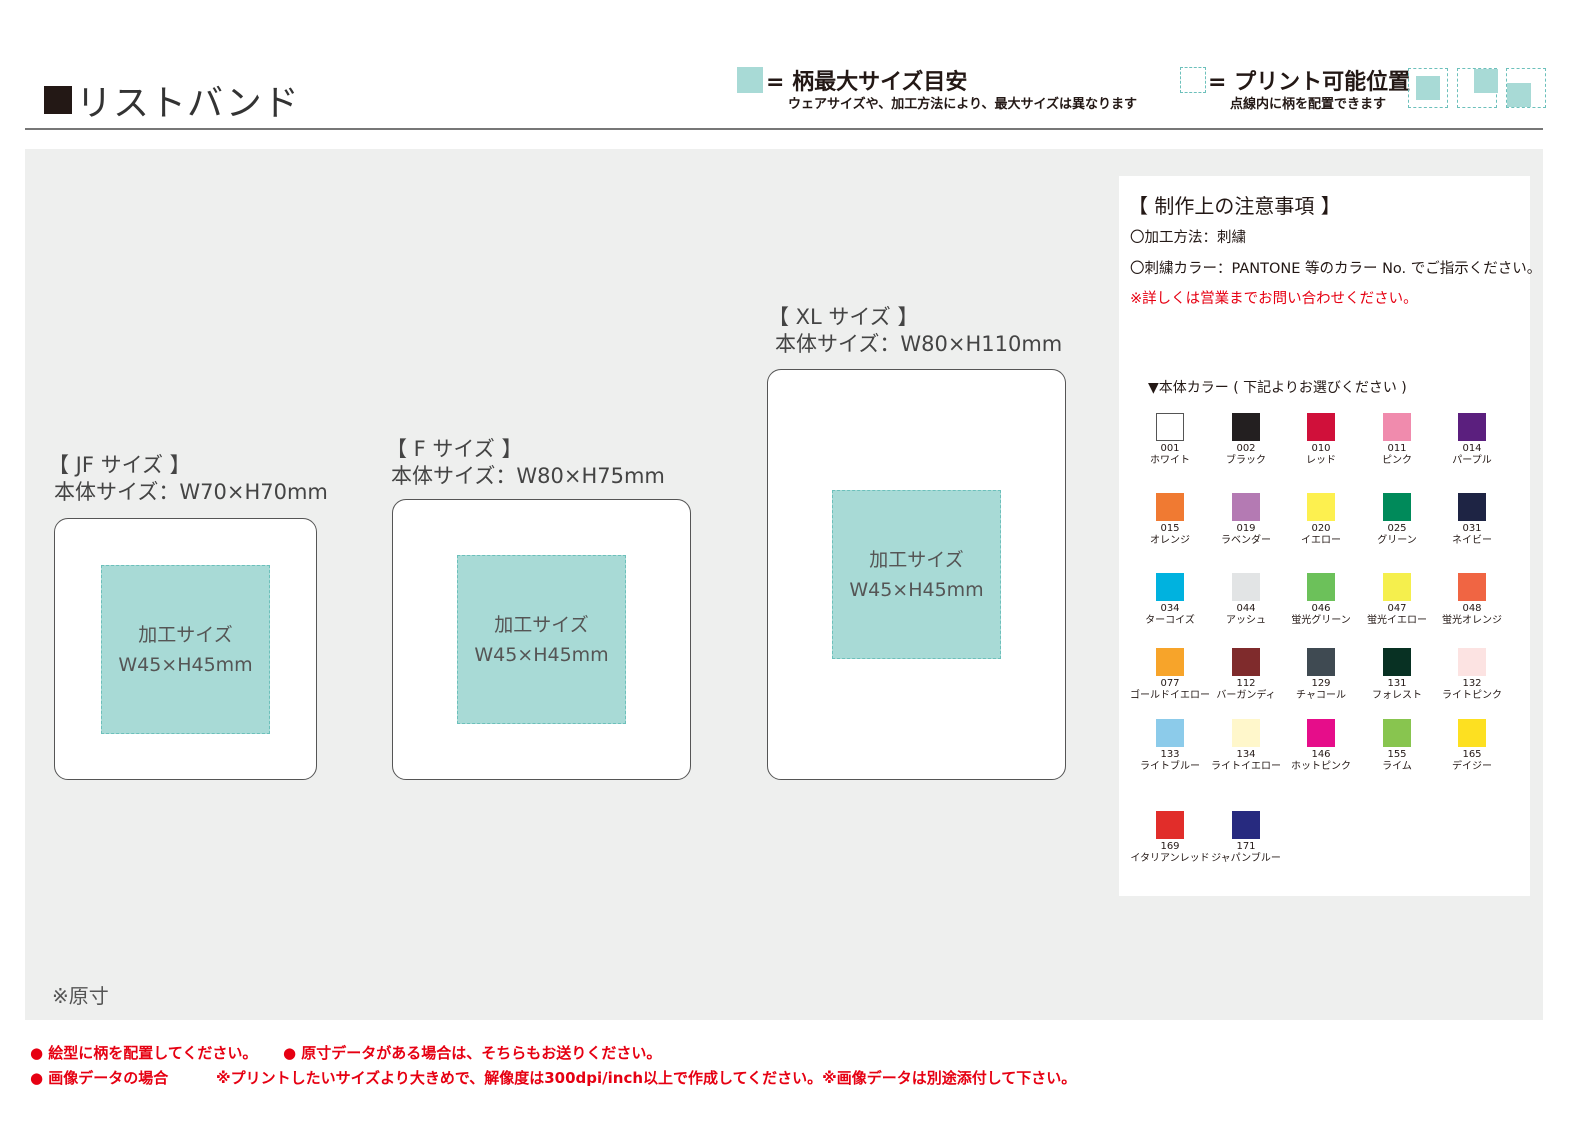 The height and width of the screenshot is (1122, 1587). I want to click on color-name: ライトピンク, so click(1472, 695).